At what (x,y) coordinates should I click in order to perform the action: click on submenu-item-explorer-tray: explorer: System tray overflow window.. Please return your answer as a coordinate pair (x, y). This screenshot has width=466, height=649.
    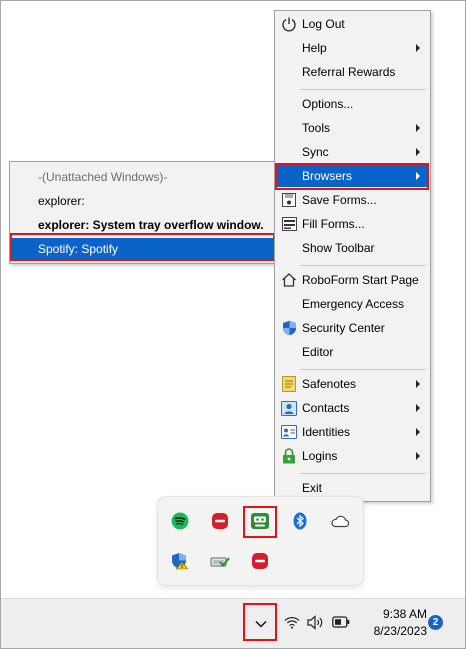
    Looking at the image, I should click on (142, 225).